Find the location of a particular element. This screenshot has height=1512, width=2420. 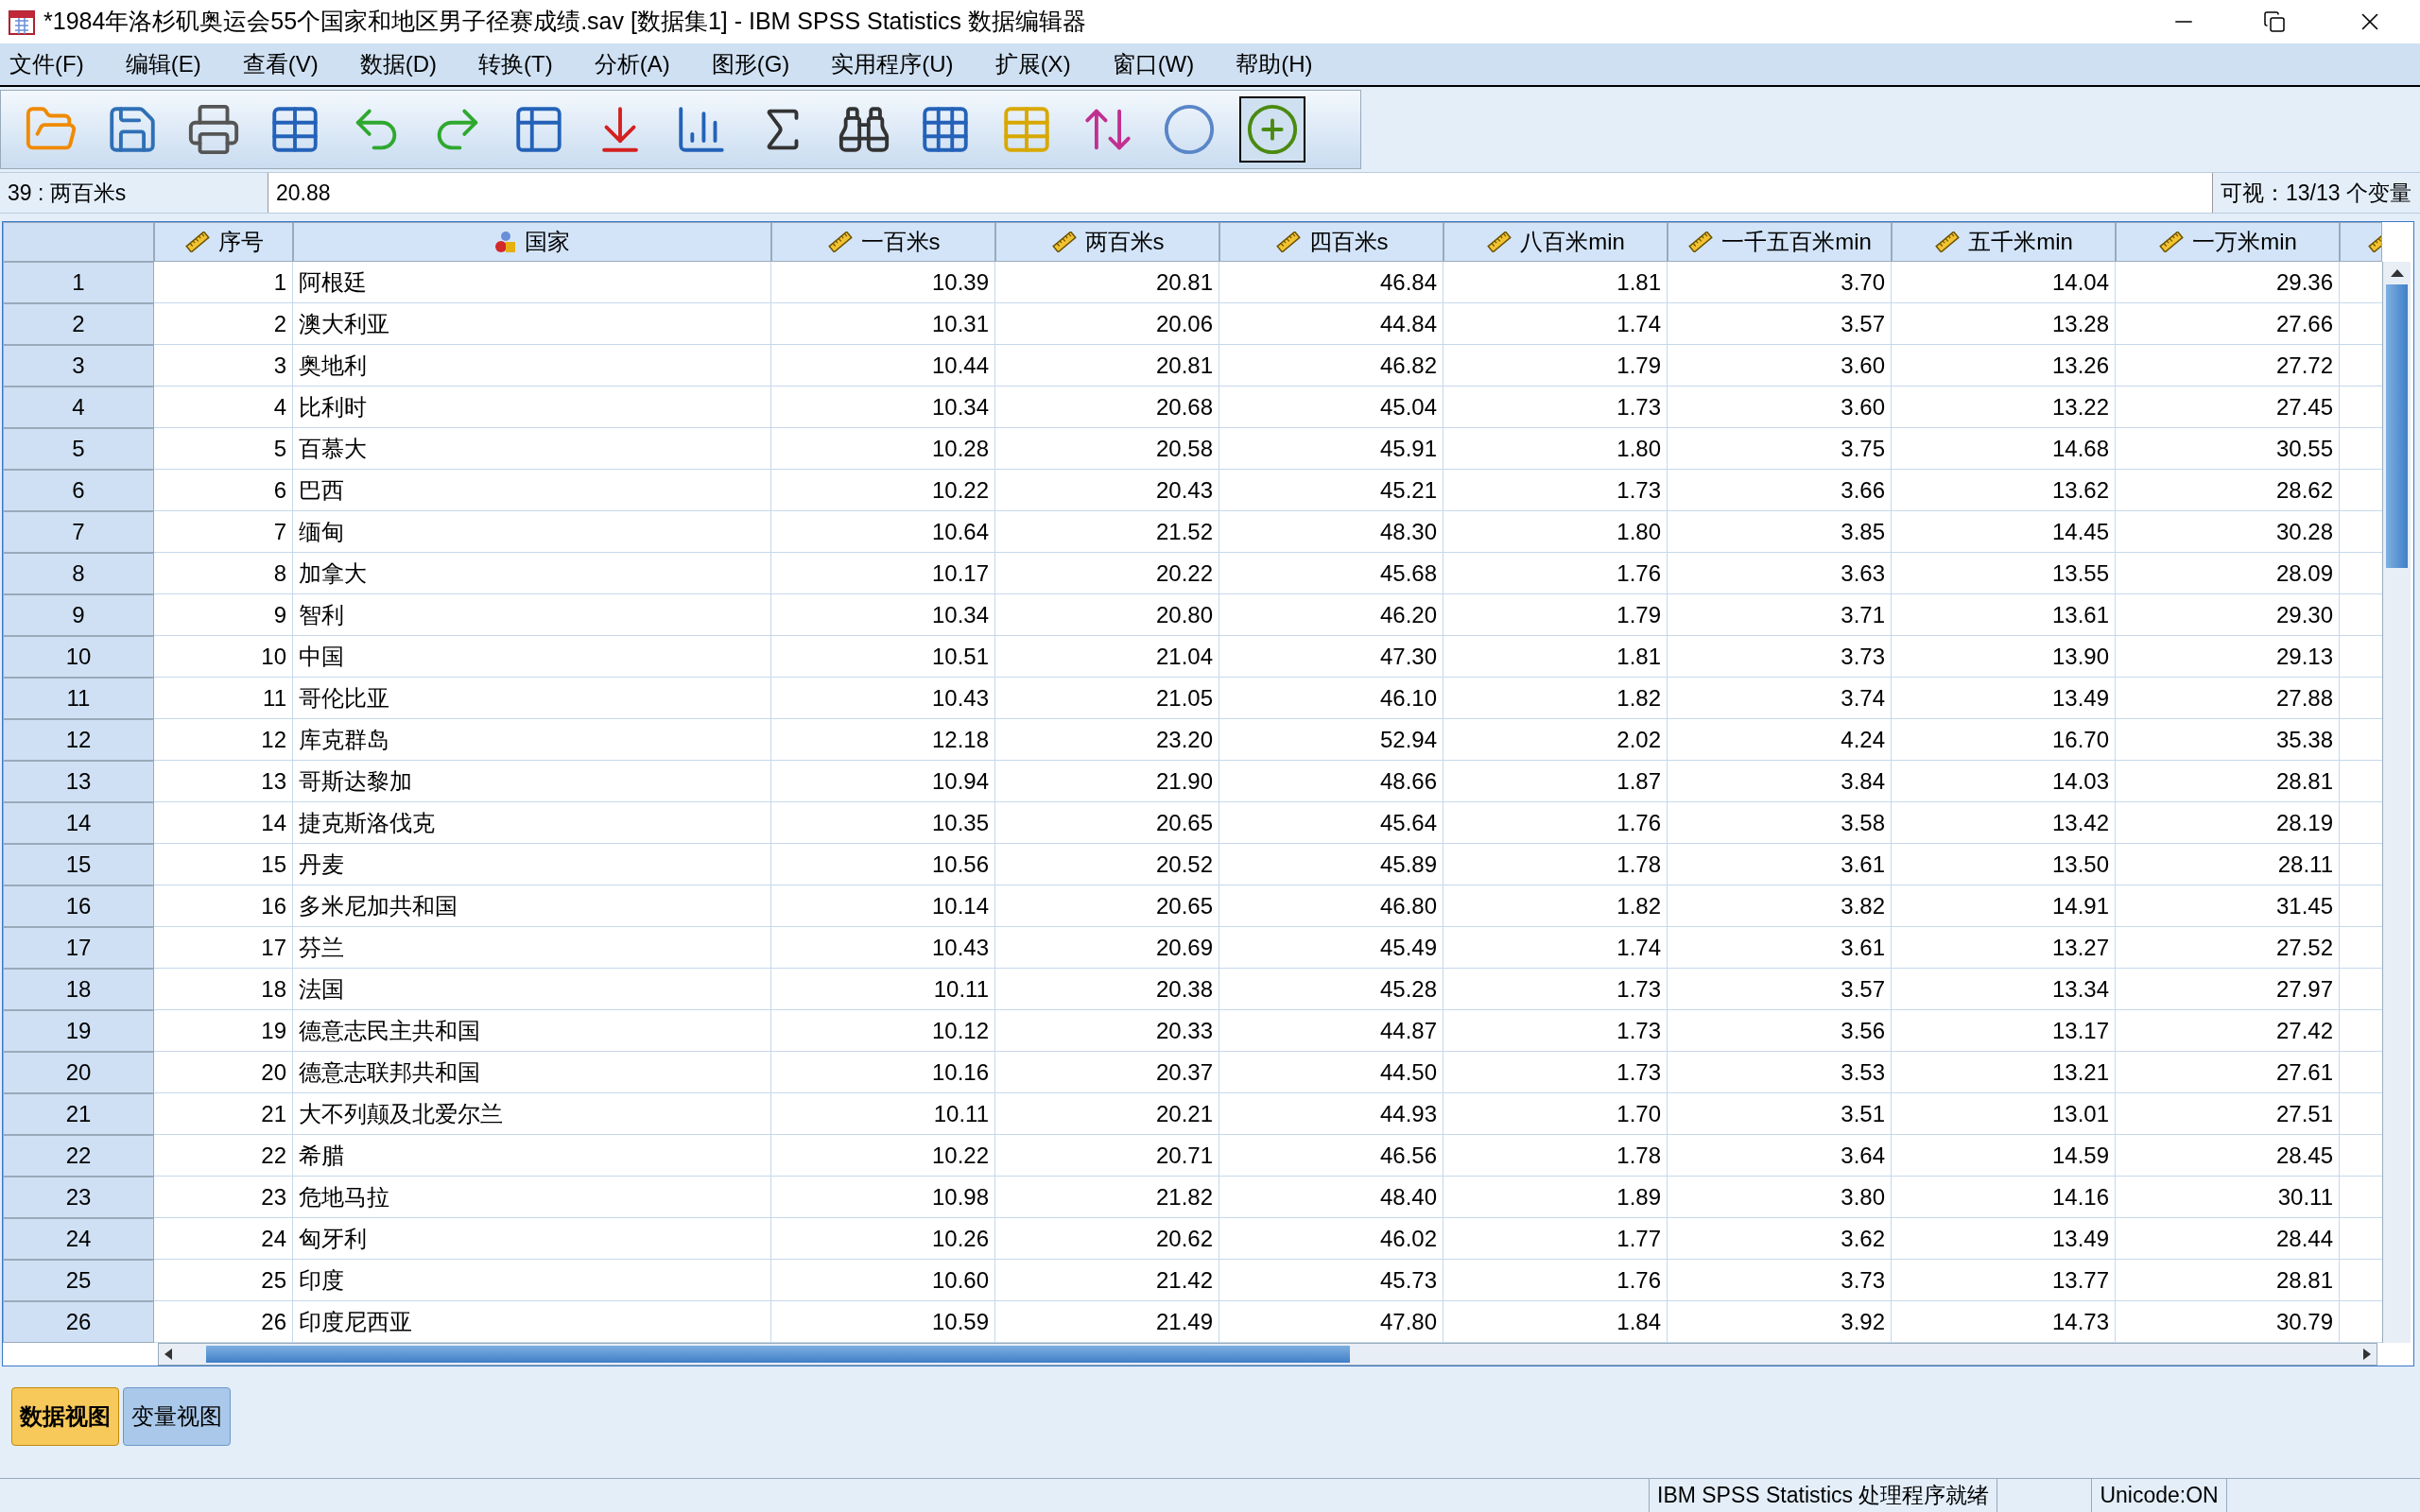

view-tab: 数据视图 is located at coordinates (65, 1416).